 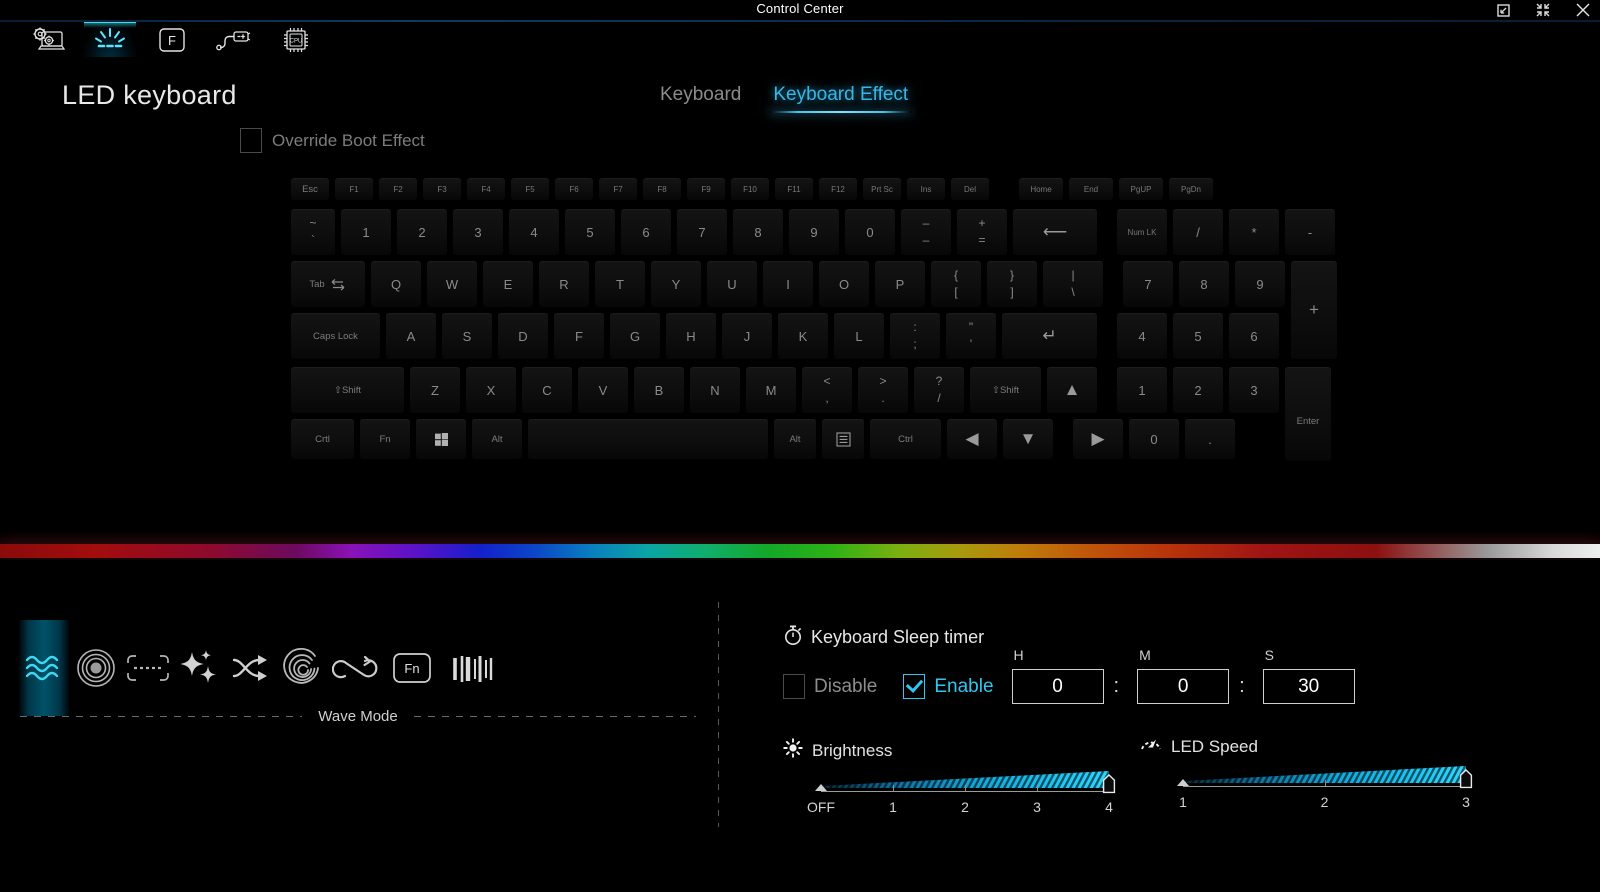 What do you see at coordinates (914, 686) in the screenshot?
I see `enable-checkbox` at bounding box center [914, 686].